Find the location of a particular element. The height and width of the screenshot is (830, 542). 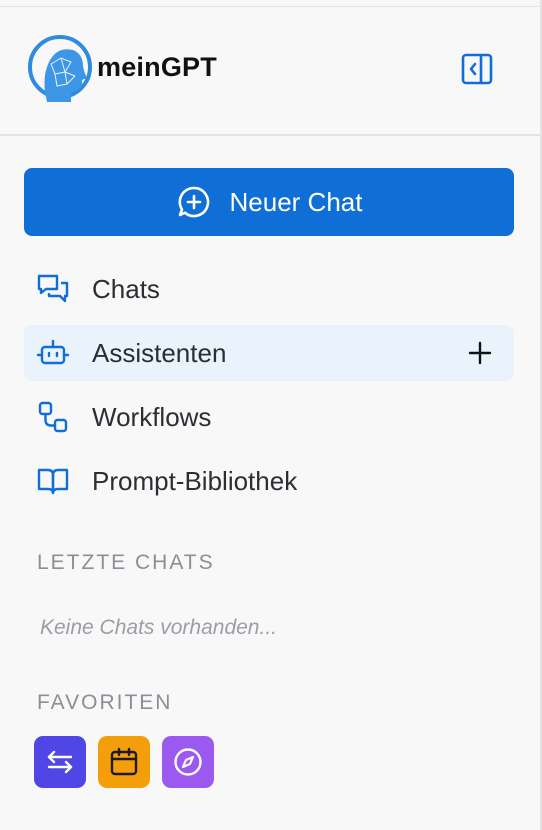

calendar-icon is located at coordinates (124, 761).